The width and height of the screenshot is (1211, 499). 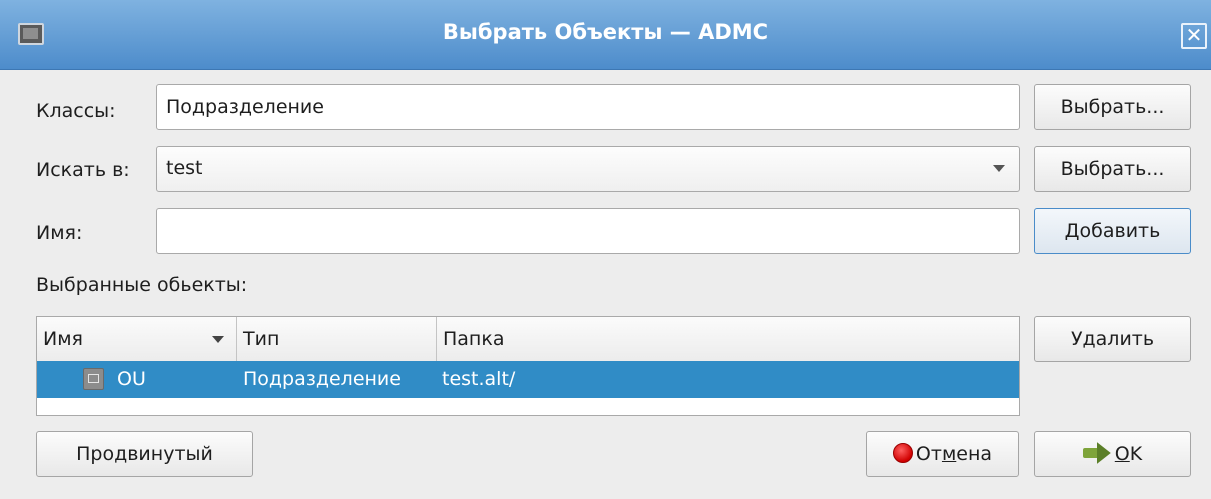 I want to click on close-button: ✕, so click(x=1194, y=36).